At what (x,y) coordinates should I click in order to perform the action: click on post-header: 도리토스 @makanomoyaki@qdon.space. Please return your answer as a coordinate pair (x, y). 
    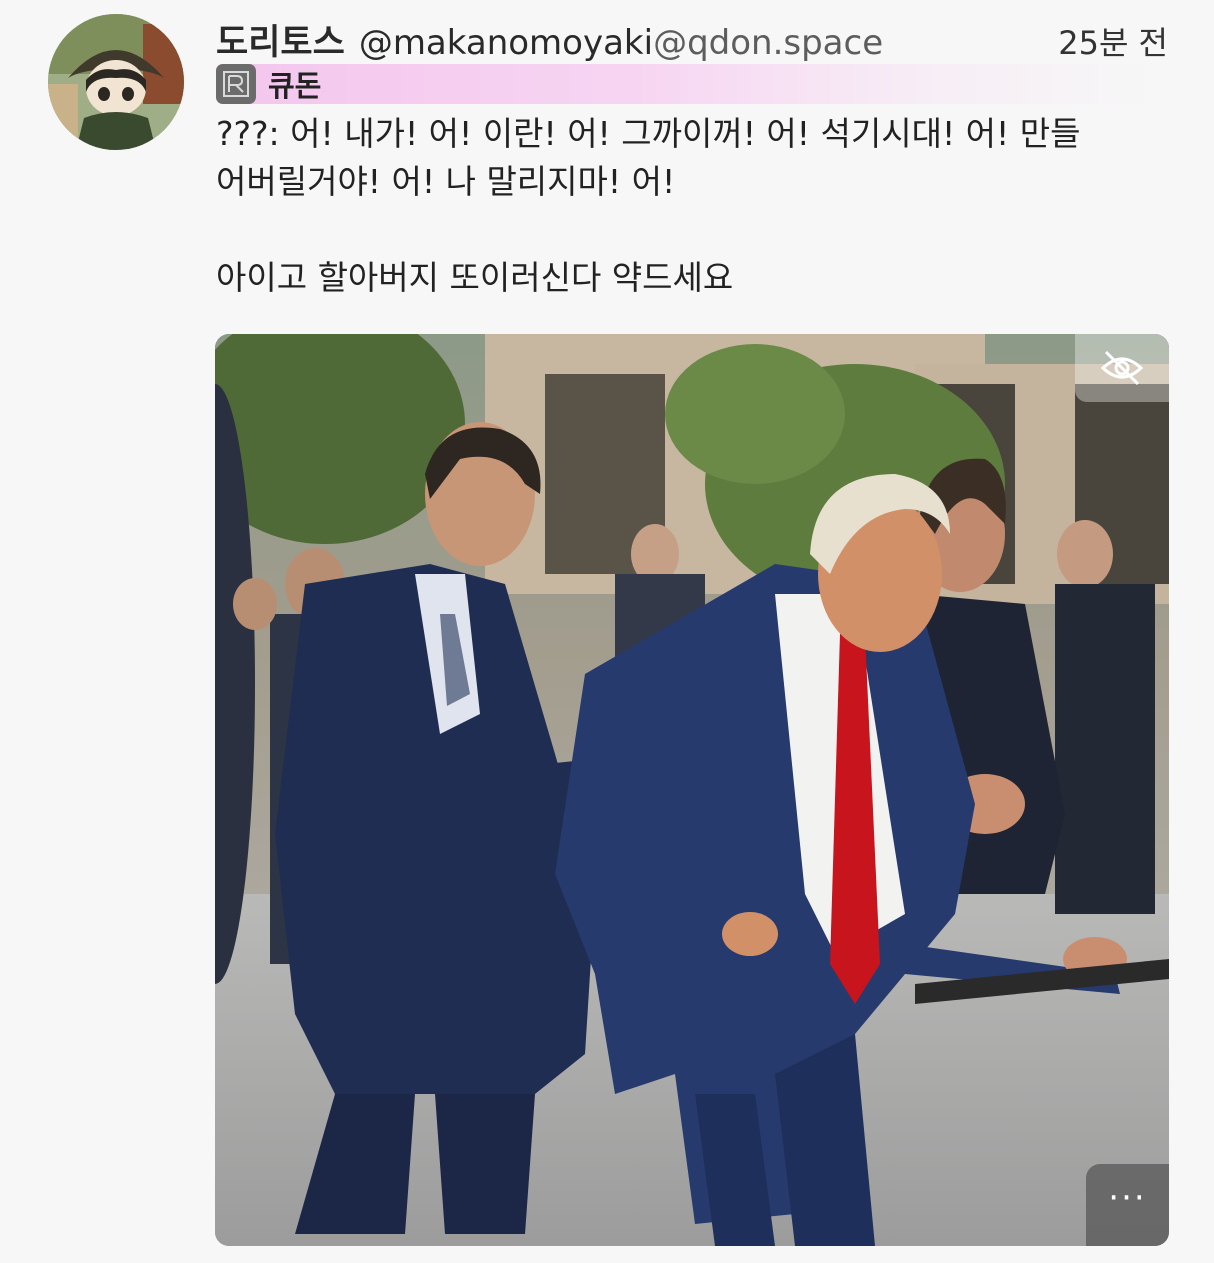
    Looking at the image, I should click on (549, 39).